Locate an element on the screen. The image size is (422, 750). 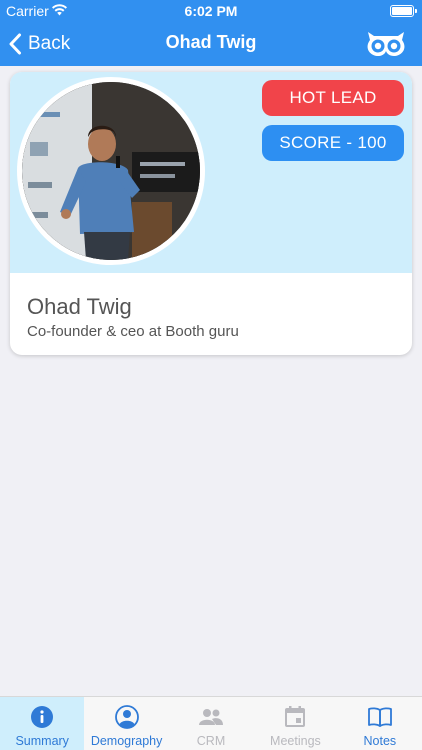
avatar is located at coordinates (111, 171).